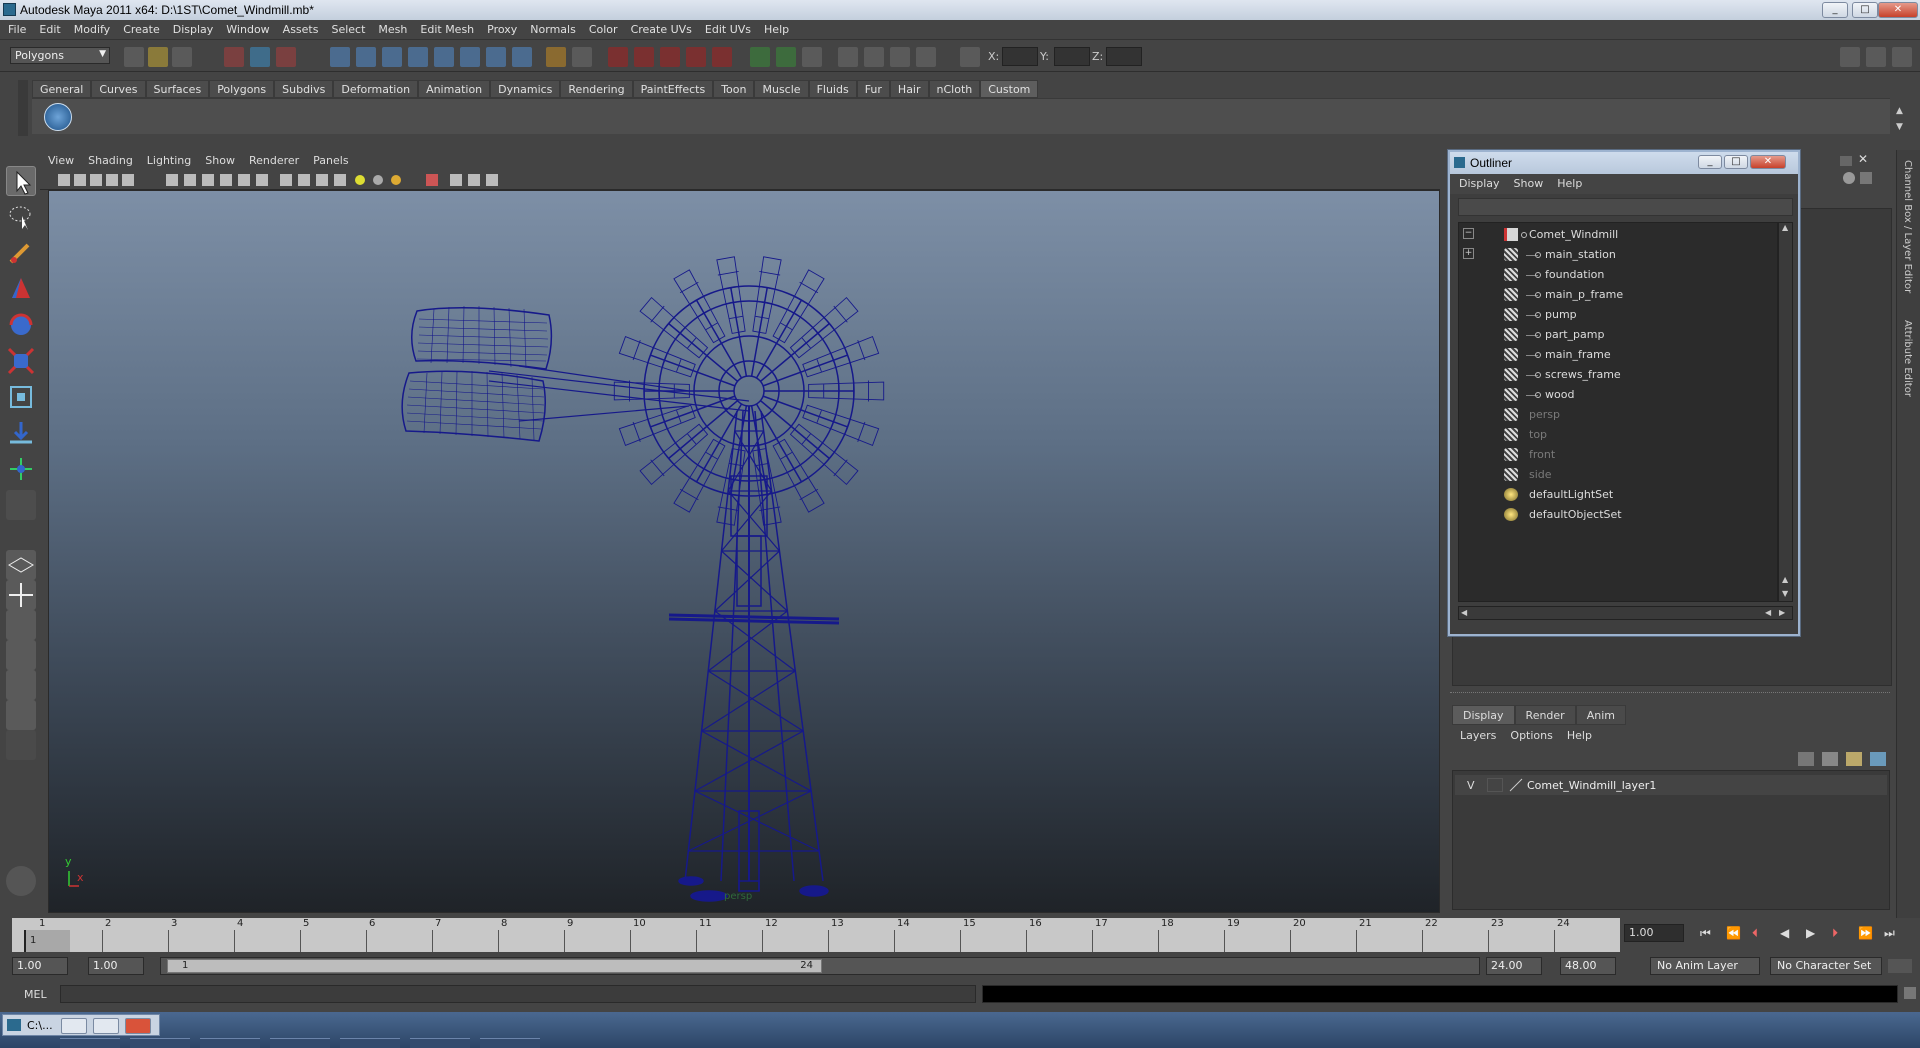 The height and width of the screenshot is (1048, 1920). Describe the element at coordinates (1618, 435) in the screenshot. I see `outliner-item: top` at that location.